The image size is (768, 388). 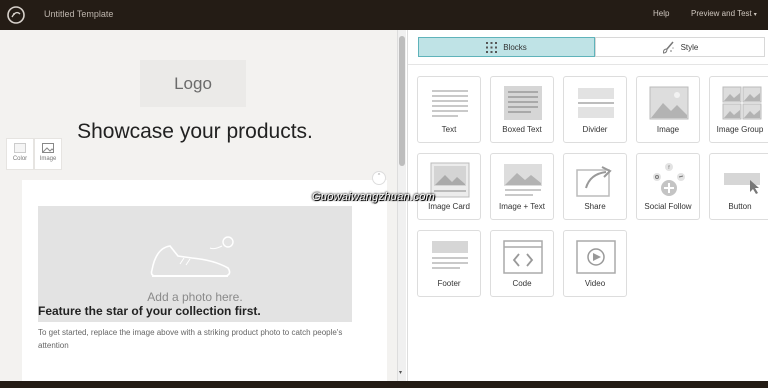 I want to click on divider-icon, so click(x=596, y=103).